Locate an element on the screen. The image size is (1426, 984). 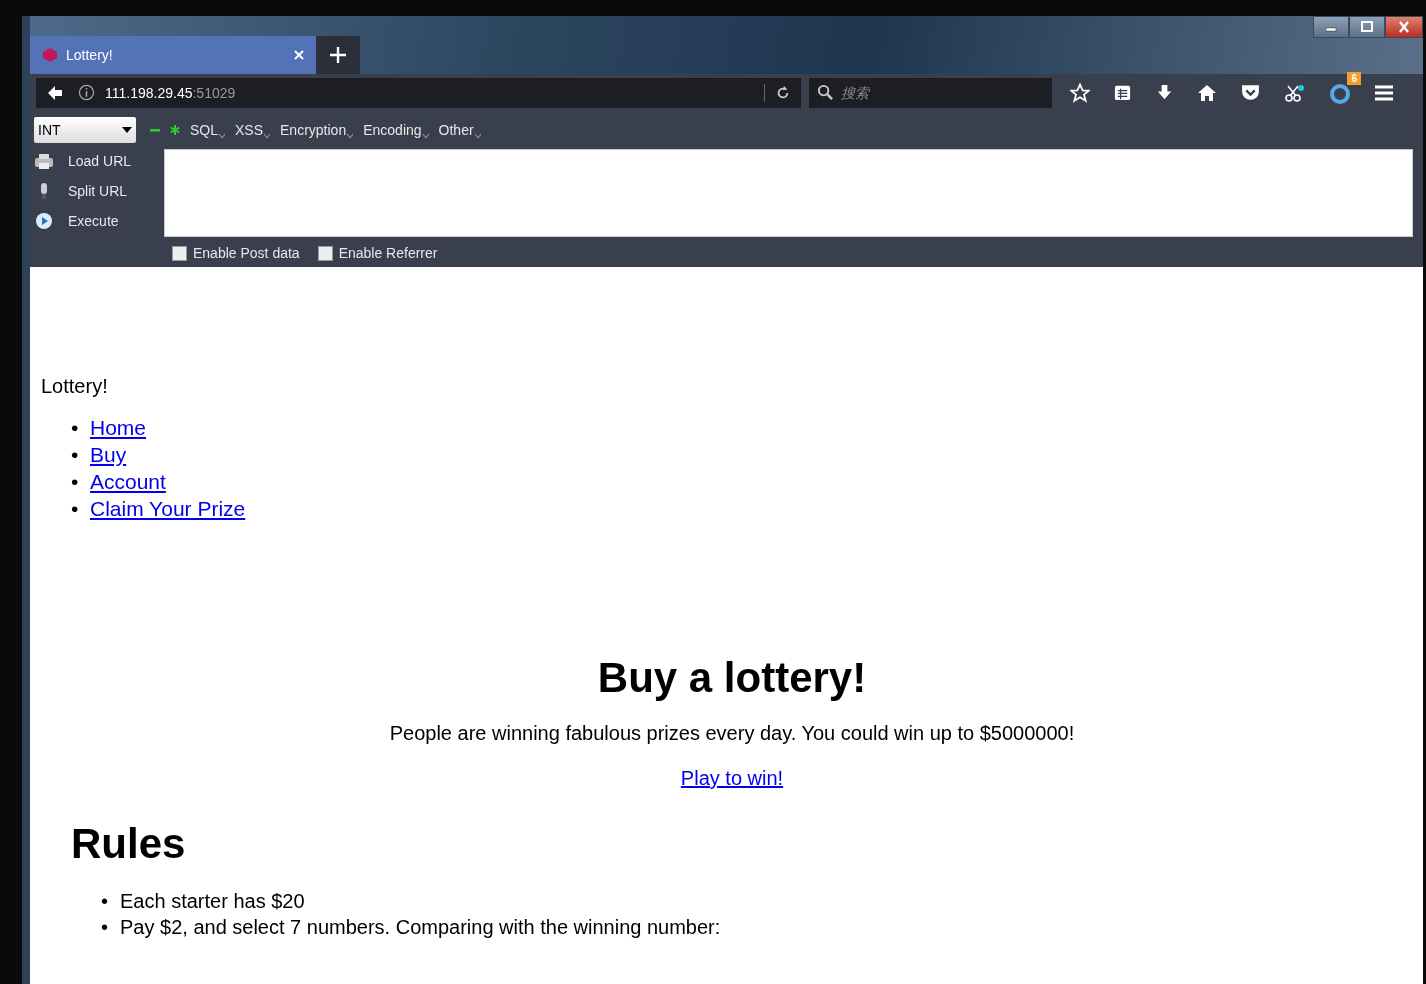
hackbar-action: Split URL is located at coordinates (98, 191).